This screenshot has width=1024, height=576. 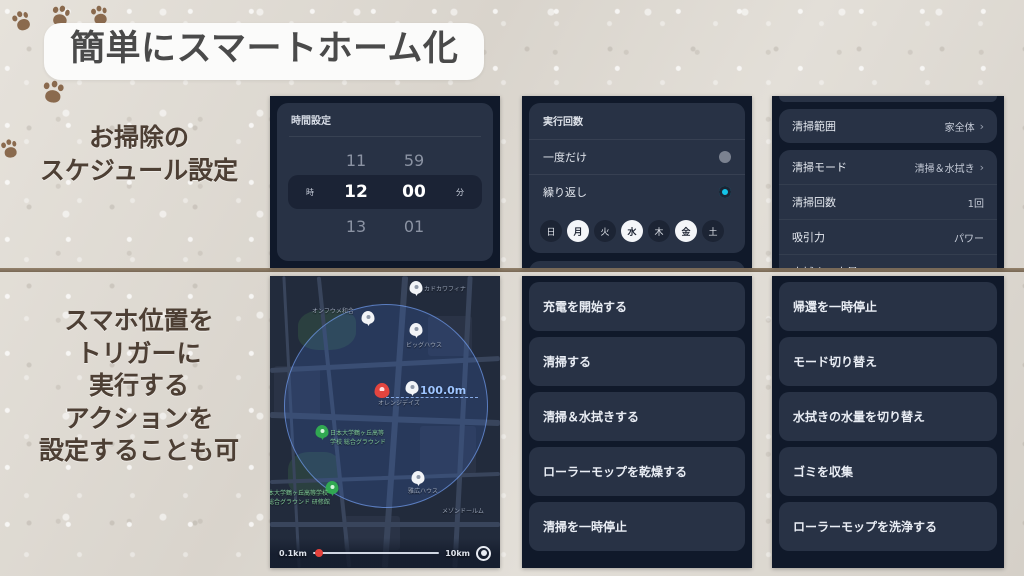 I want to click on minute-value: 00, so click(x=414, y=192).